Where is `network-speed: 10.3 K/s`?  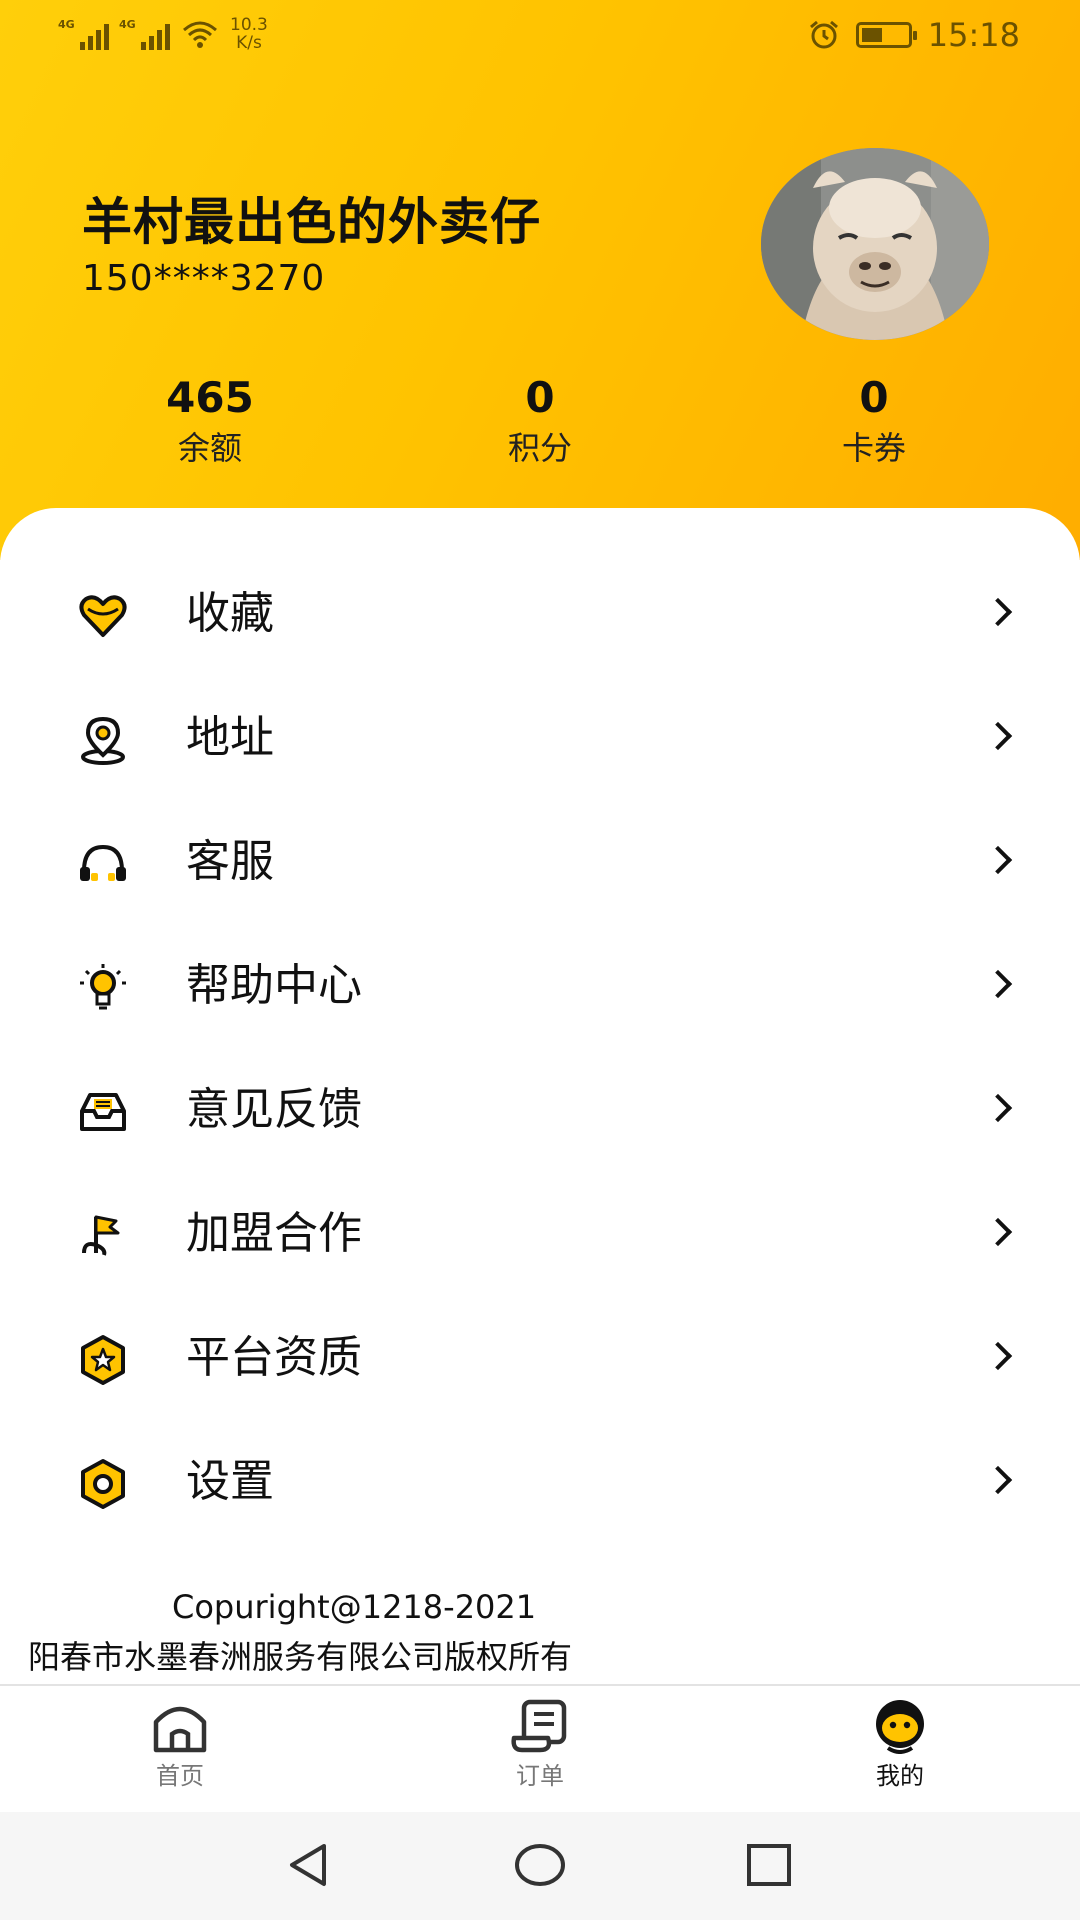
network-speed: 10.3 K/s is located at coordinates (249, 34).